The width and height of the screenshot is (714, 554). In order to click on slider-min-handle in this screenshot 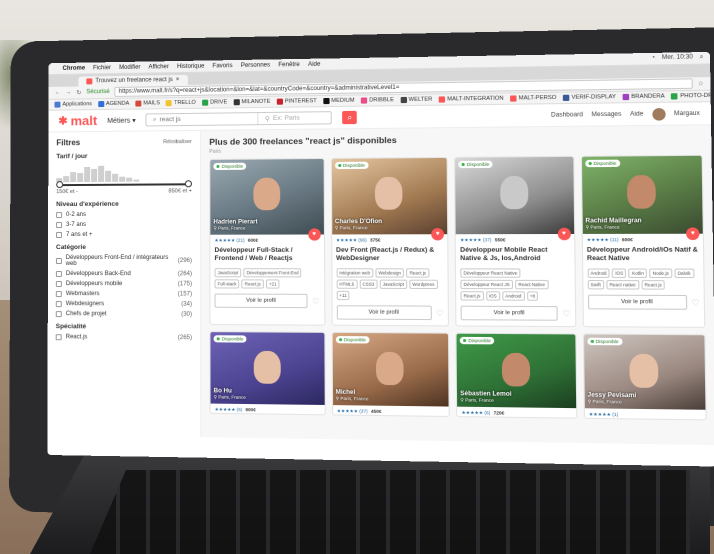, I will do `click(60, 185)`.